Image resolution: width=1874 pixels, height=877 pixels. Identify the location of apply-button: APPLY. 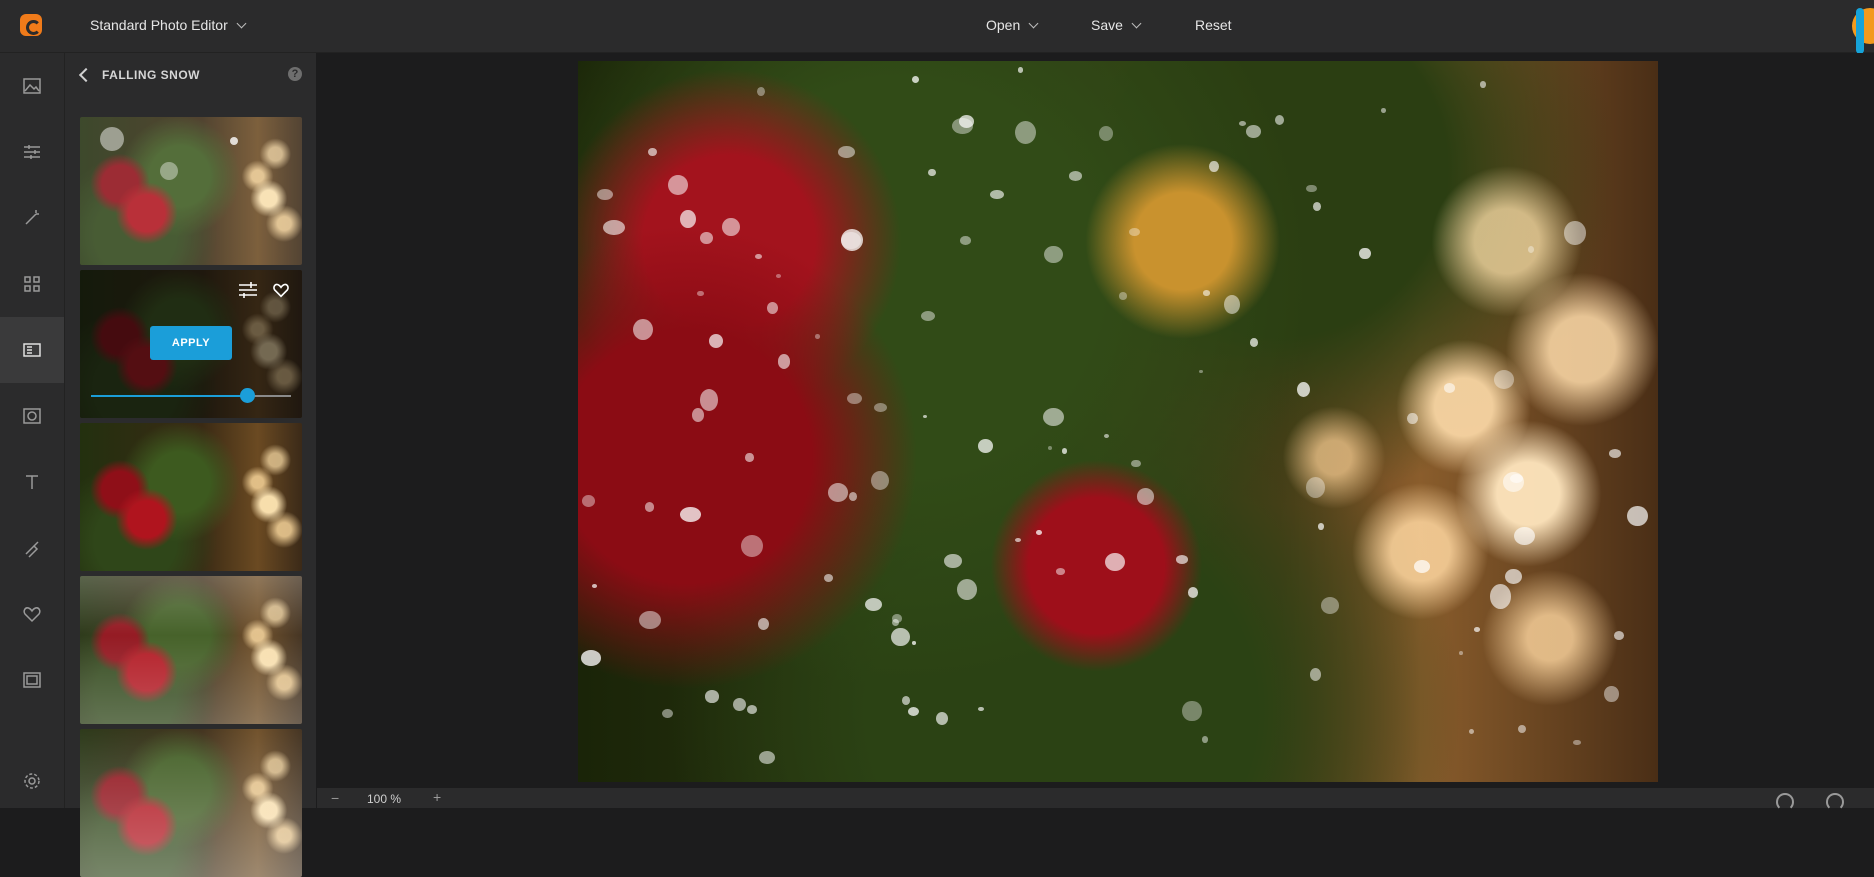
(191, 343).